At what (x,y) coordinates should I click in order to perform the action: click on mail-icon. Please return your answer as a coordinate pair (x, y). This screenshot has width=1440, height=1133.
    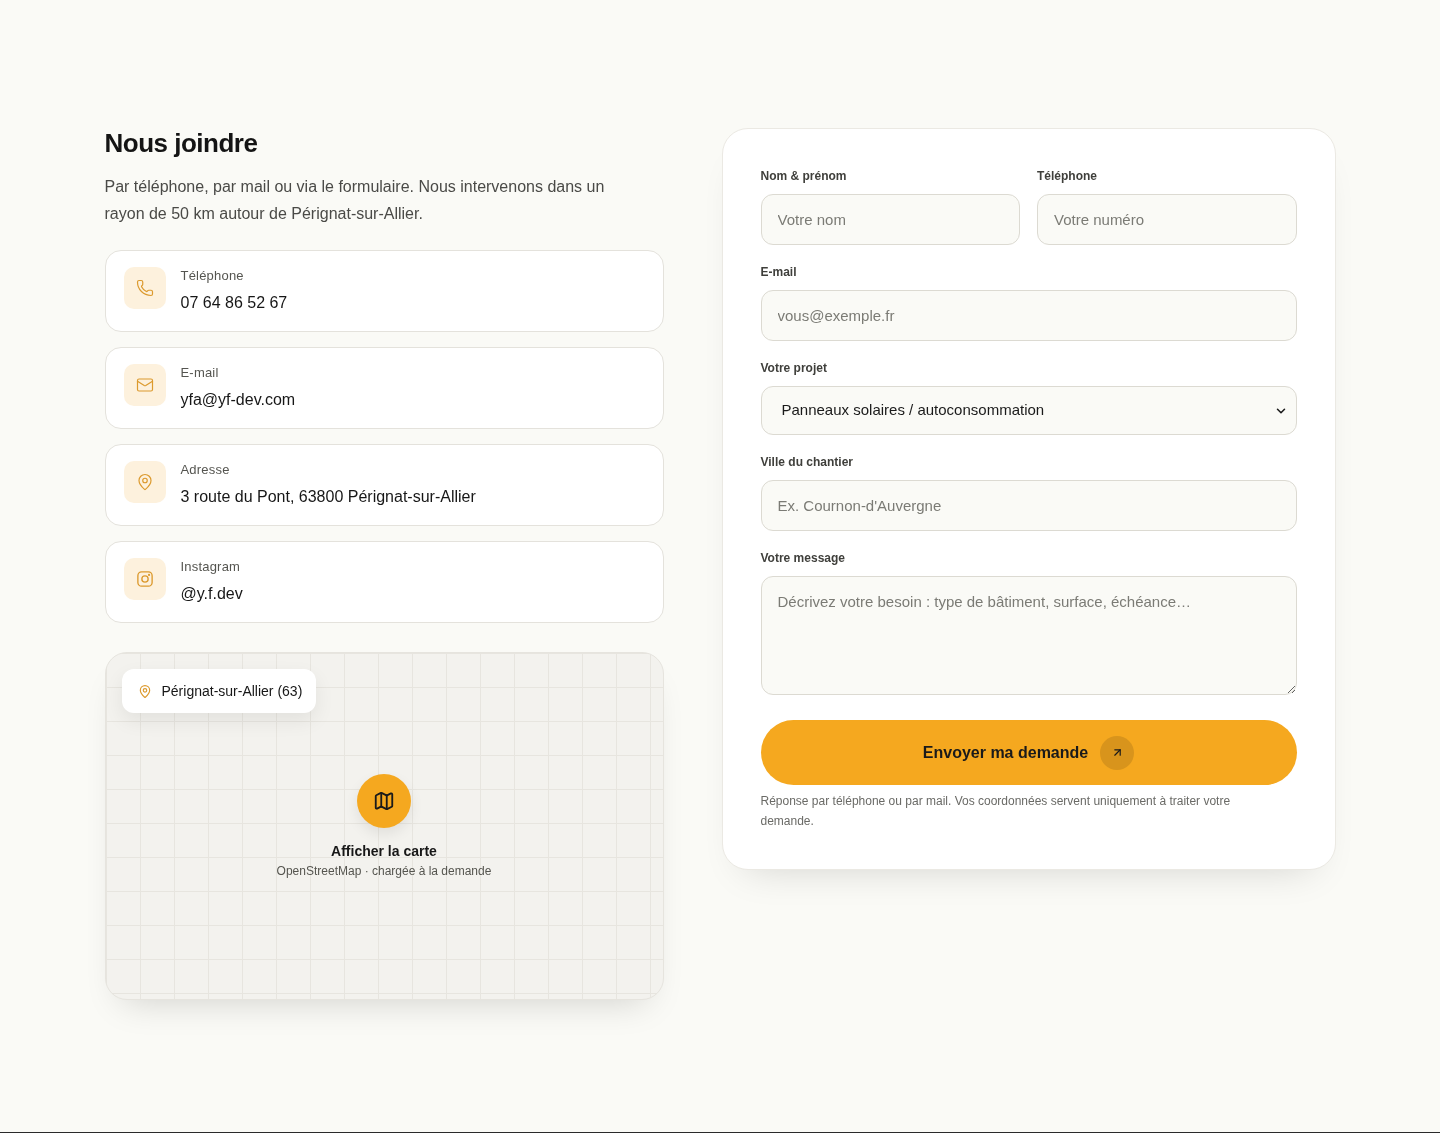
    Looking at the image, I should click on (144, 385).